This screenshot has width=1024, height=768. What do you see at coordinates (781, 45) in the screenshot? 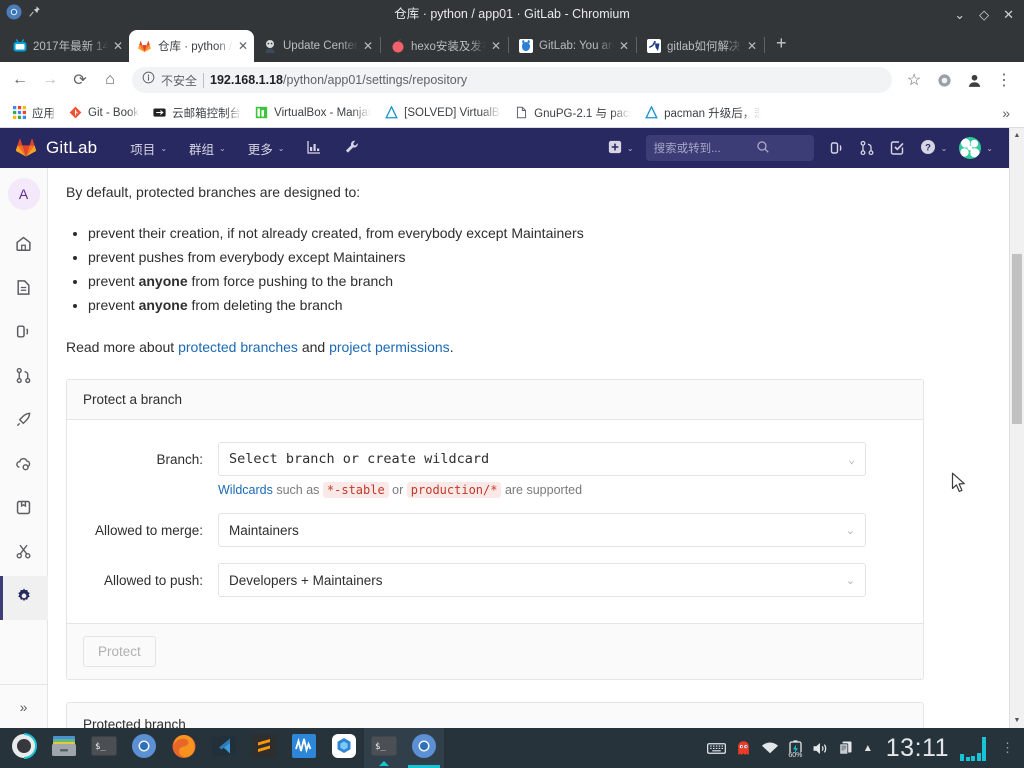
I see `new-tab-button: +` at bounding box center [781, 45].